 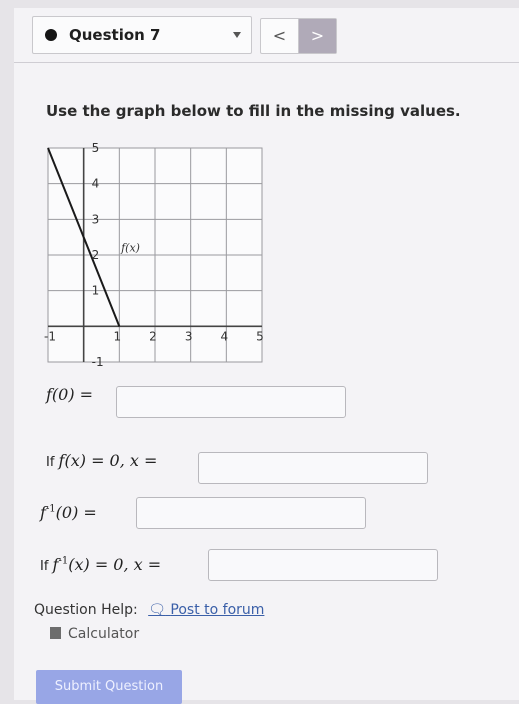 What do you see at coordinates (96, 148) in the screenshot?
I see `y-tick-label: 5` at bounding box center [96, 148].